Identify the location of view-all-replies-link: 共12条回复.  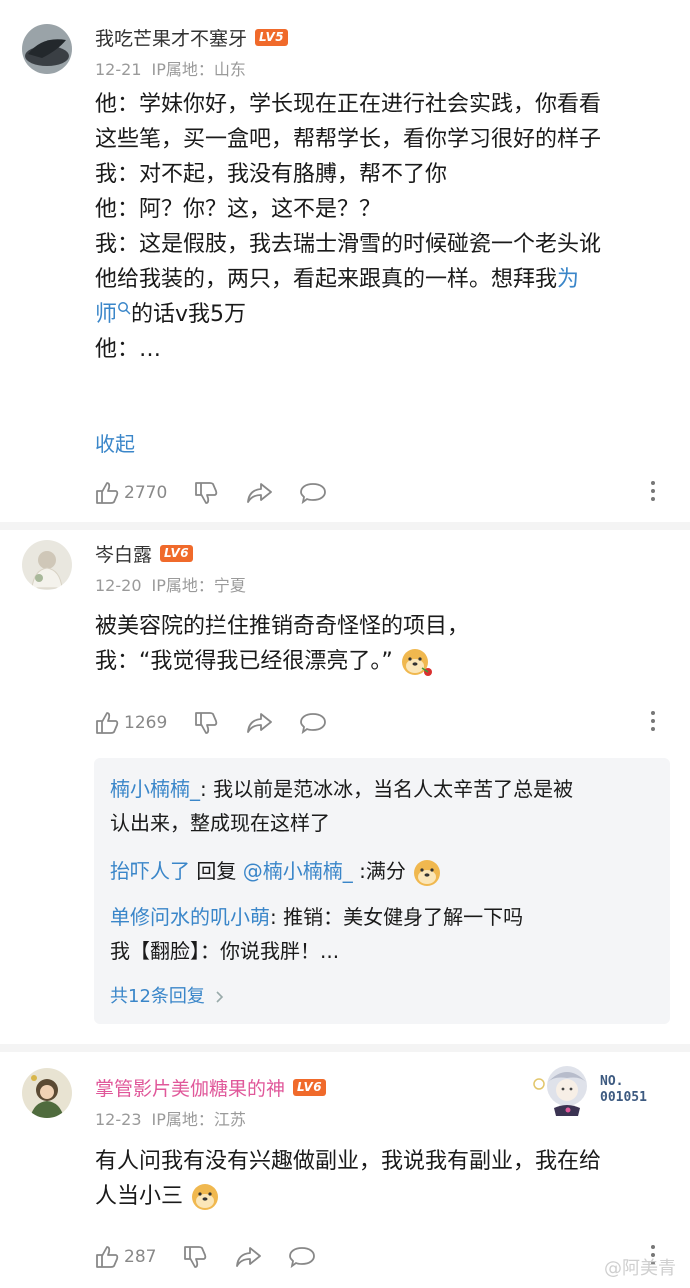
(167, 995).